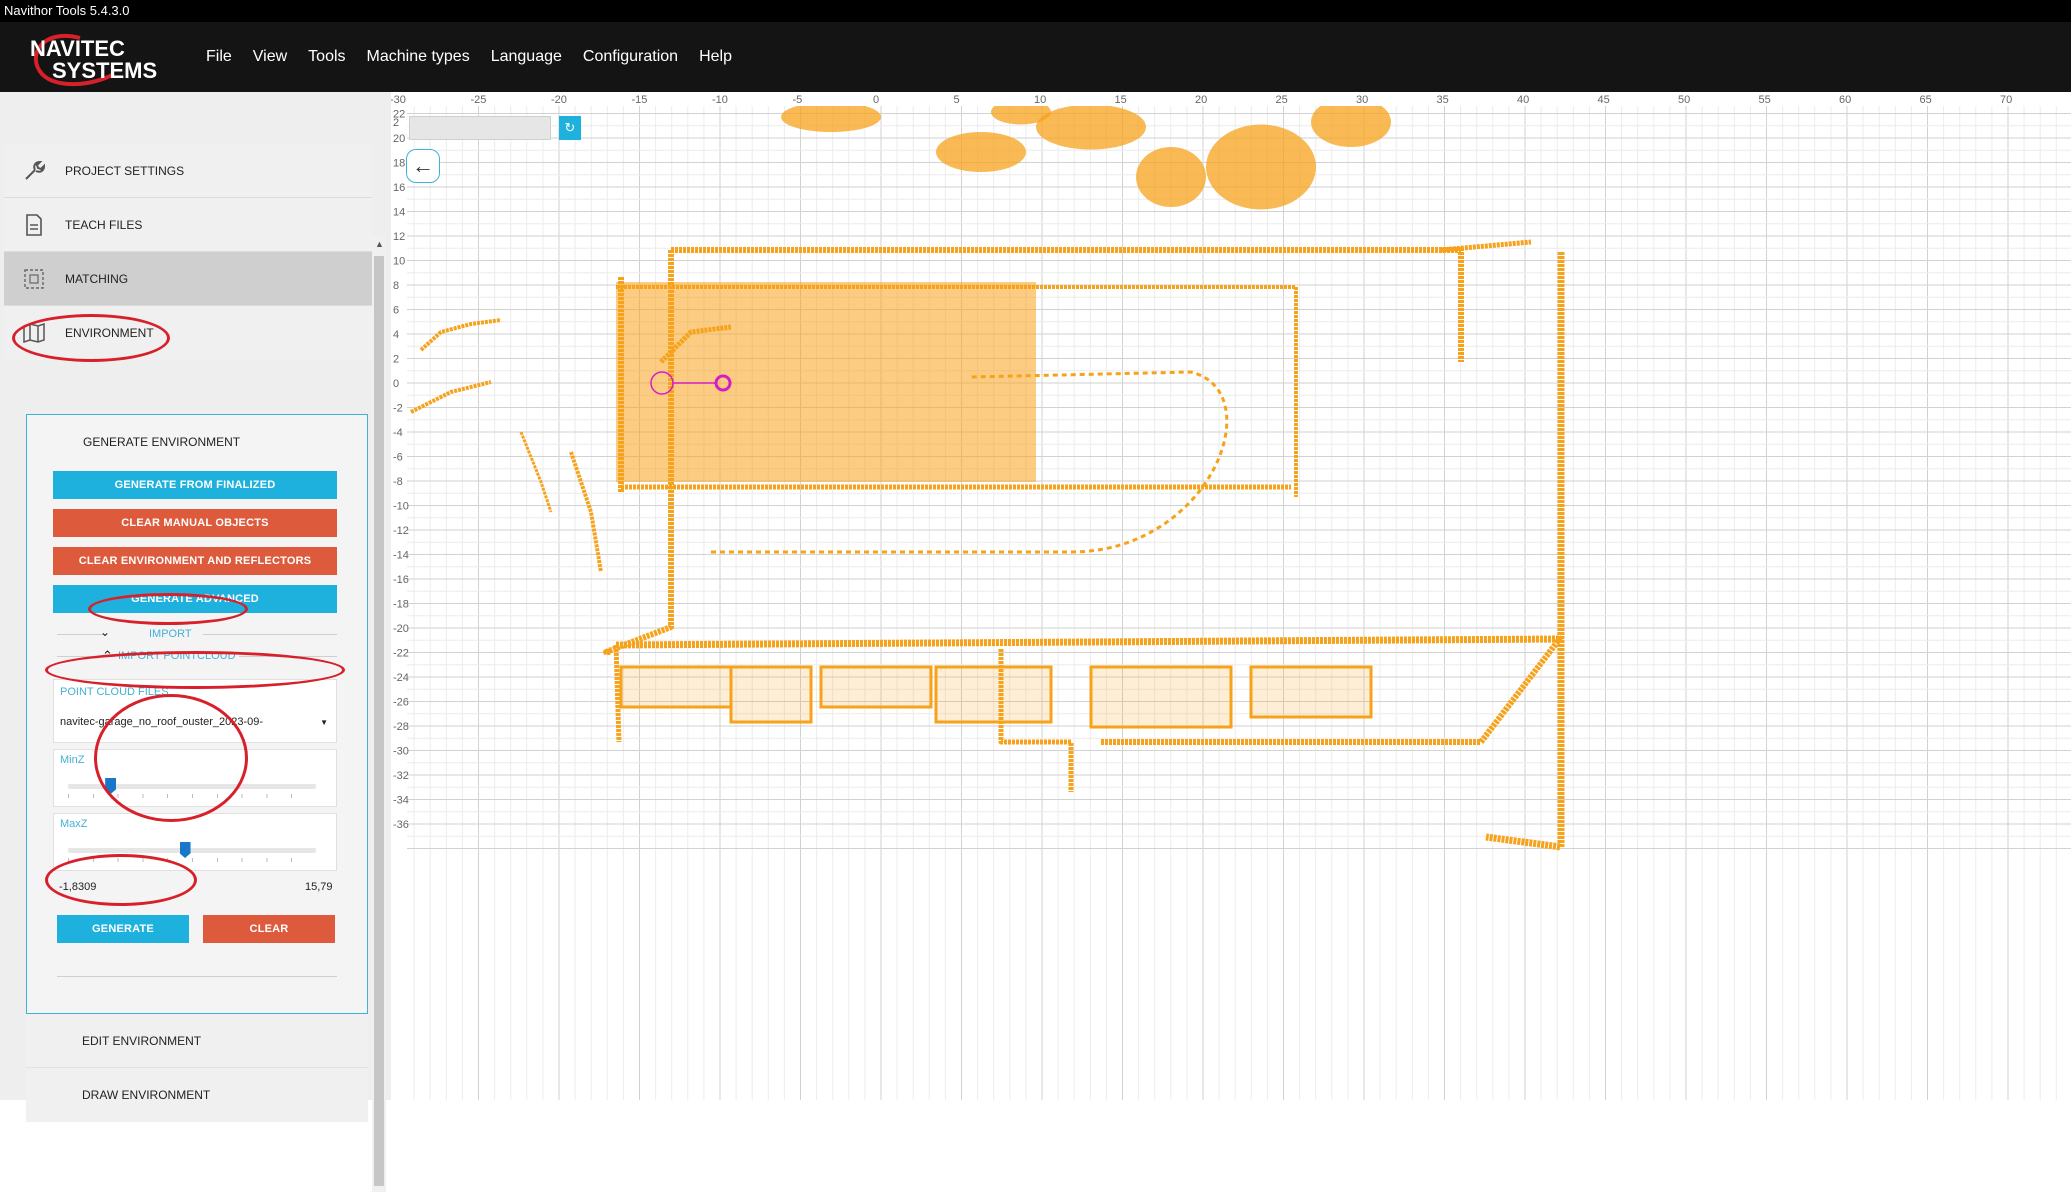 This screenshot has height=1192, width=2071. What do you see at coordinates (195, 485) in the screenshot?
I see `generate-from-finalized-button: GENERATE FROM FINALIZED` at bounding box center [195, 485].